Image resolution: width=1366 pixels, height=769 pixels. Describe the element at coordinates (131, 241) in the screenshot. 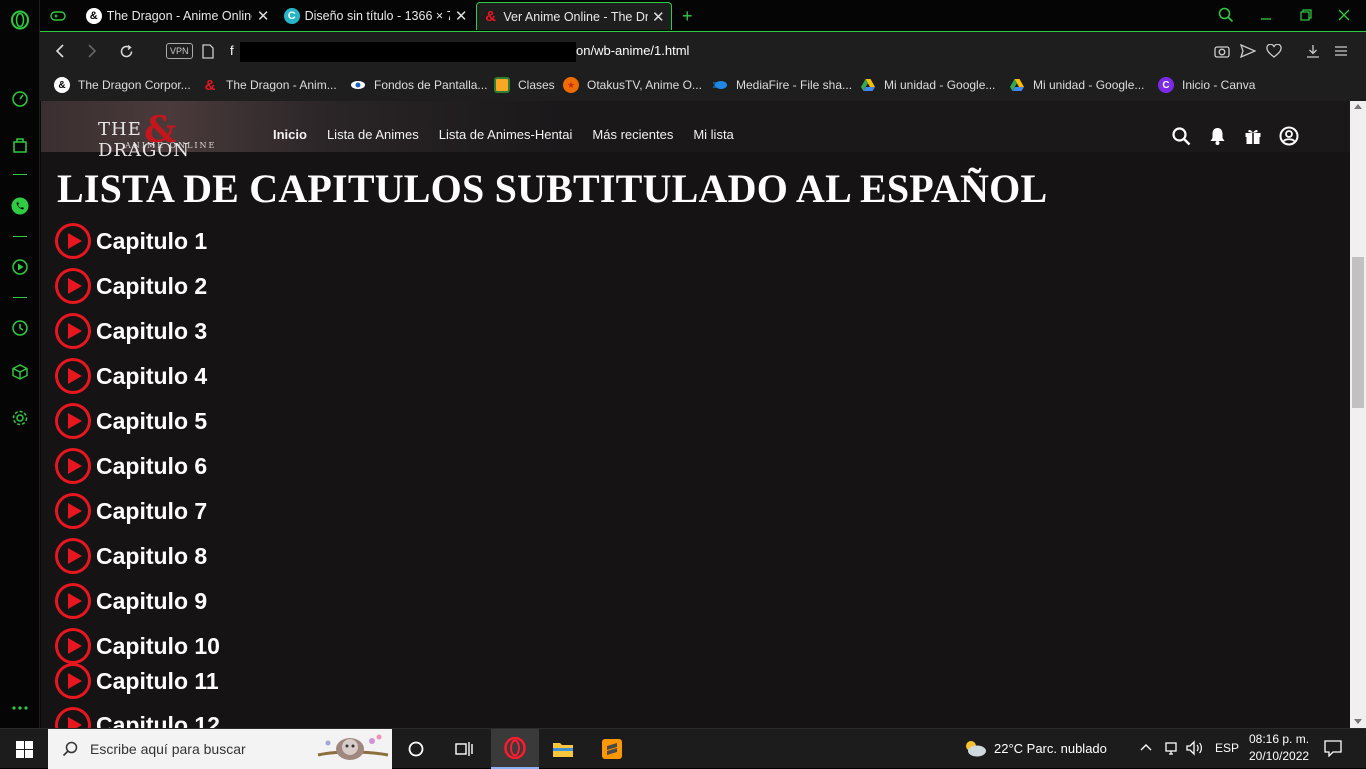

I see `episode-item: Capitulo 1` at that location.